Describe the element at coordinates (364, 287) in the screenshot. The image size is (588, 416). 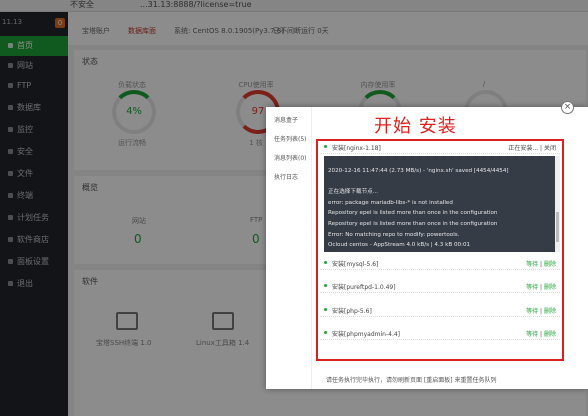
I see `task-name: 安装[pureftpd-1.0.49]` at that location.